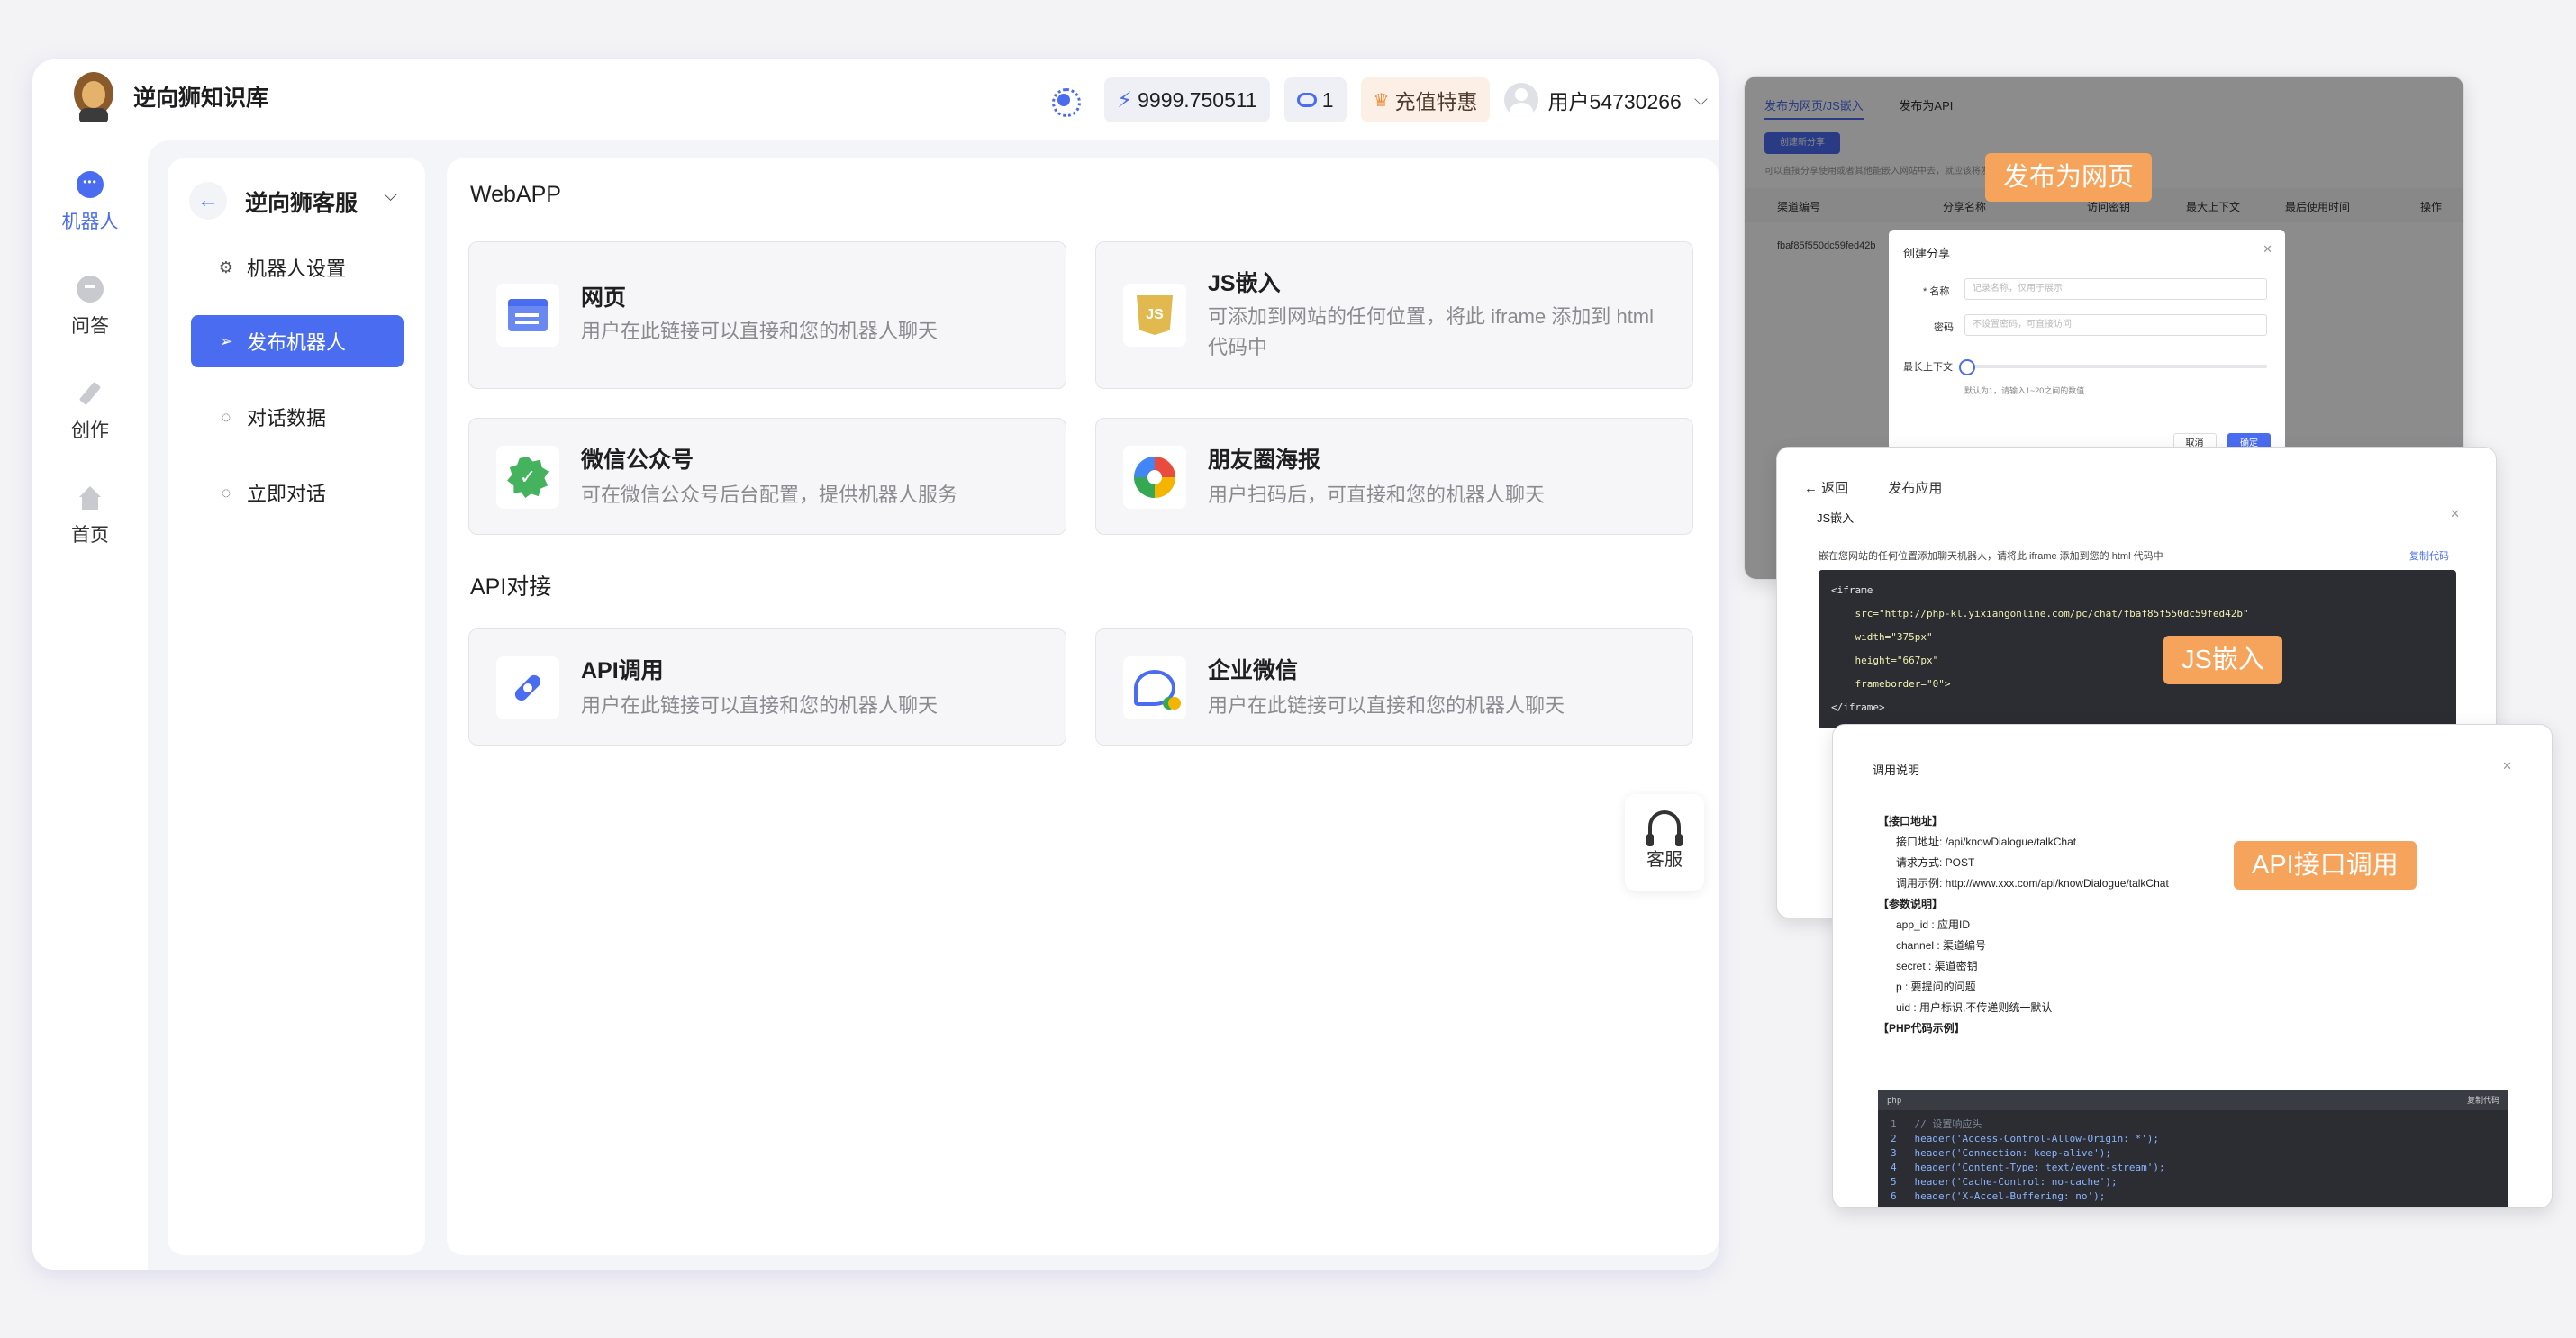 Image resolution: width=2576 pixels, height=1338 pixels. I want to click on rail-item-label: 首页, so click(90, 535).